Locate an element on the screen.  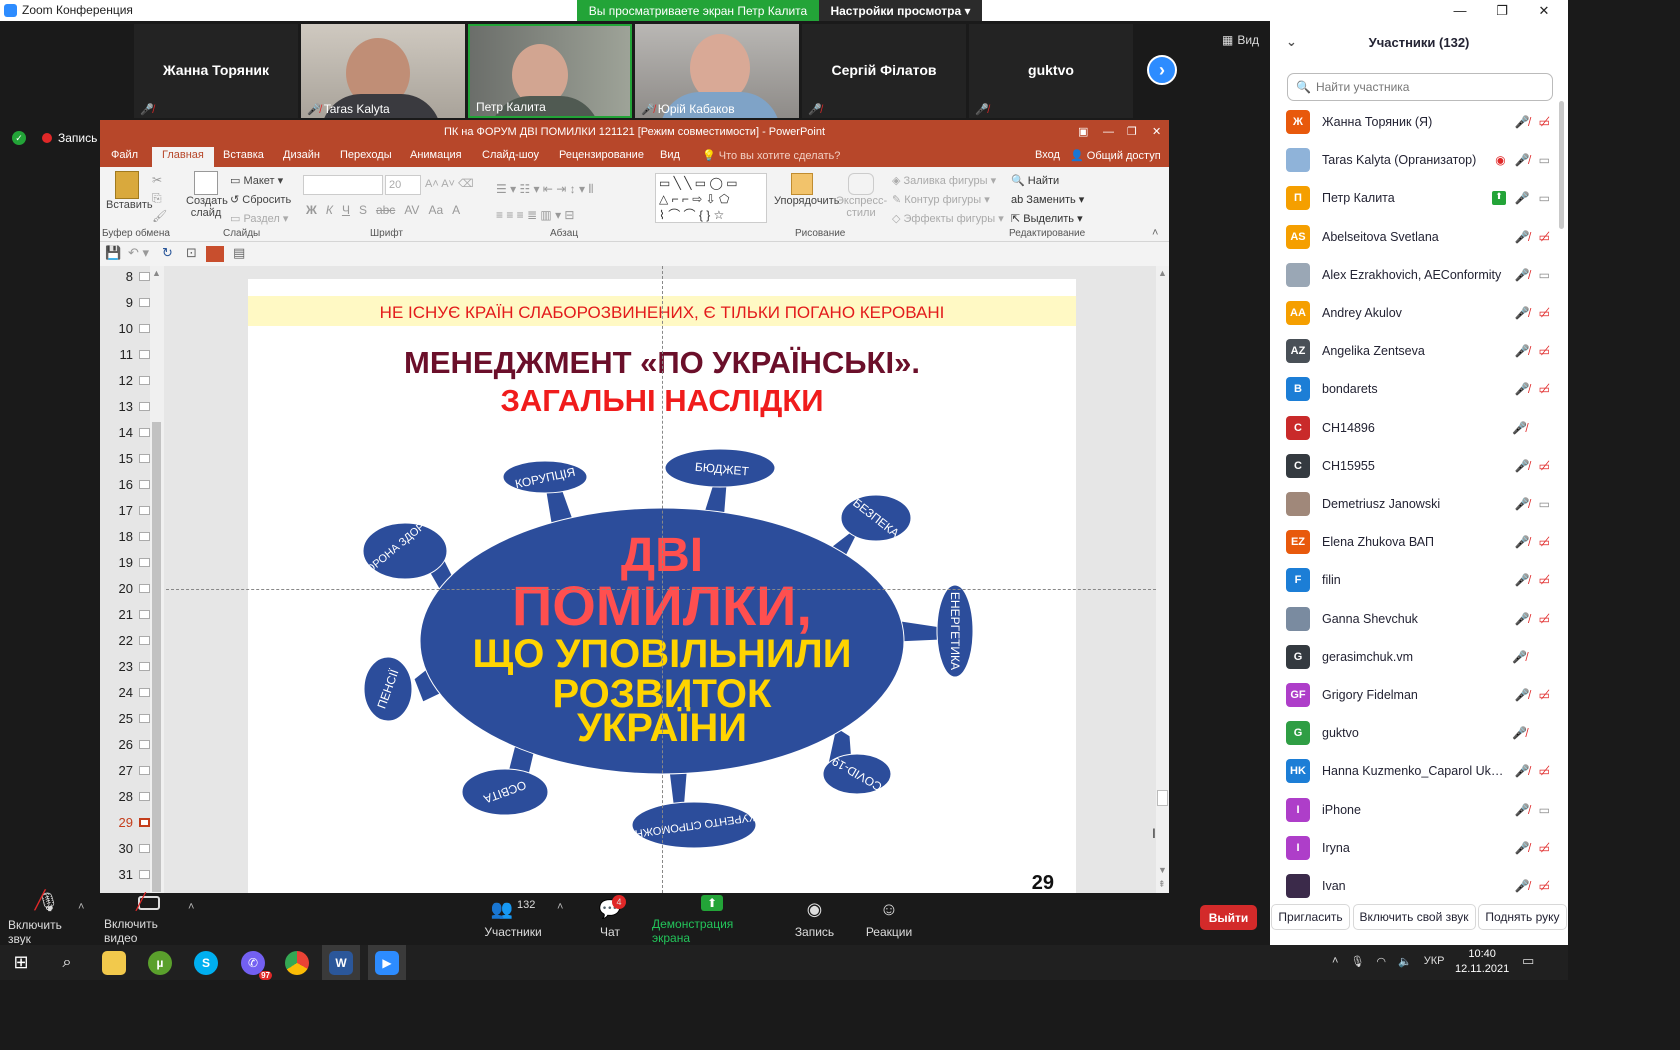
close-button: ✕ is located at coordinates (1544, 10).